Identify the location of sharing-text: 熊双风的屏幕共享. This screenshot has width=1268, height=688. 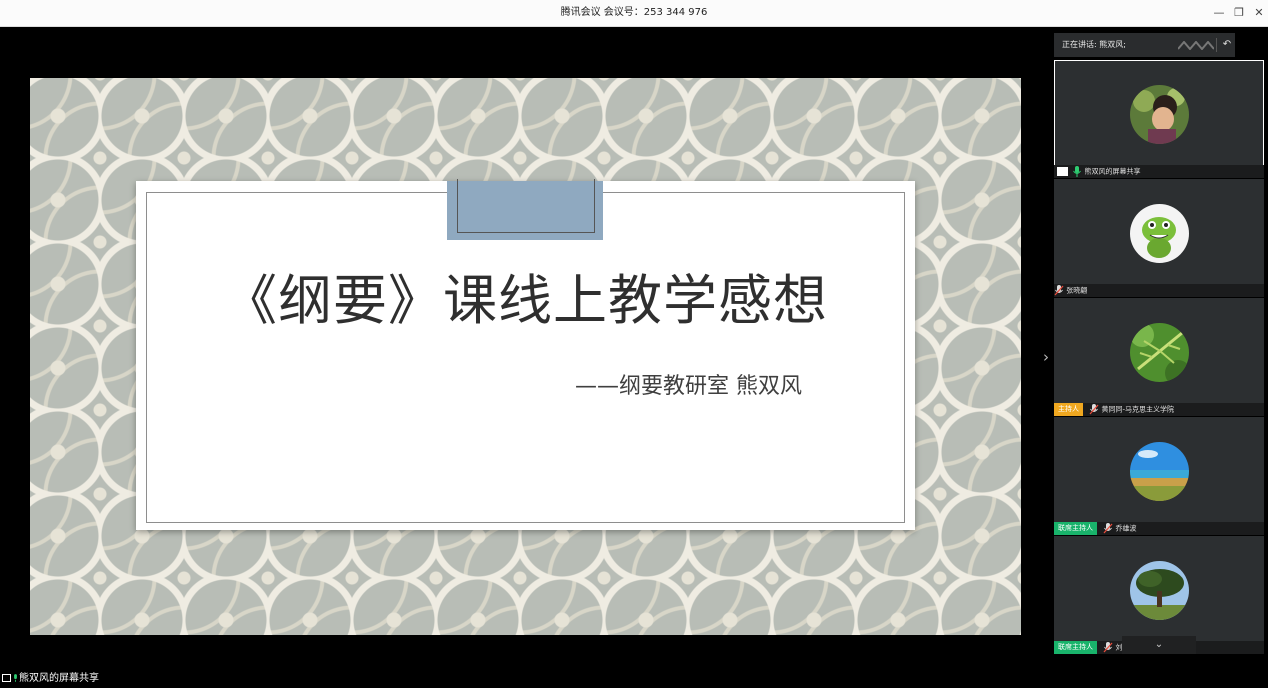
(59, 678).